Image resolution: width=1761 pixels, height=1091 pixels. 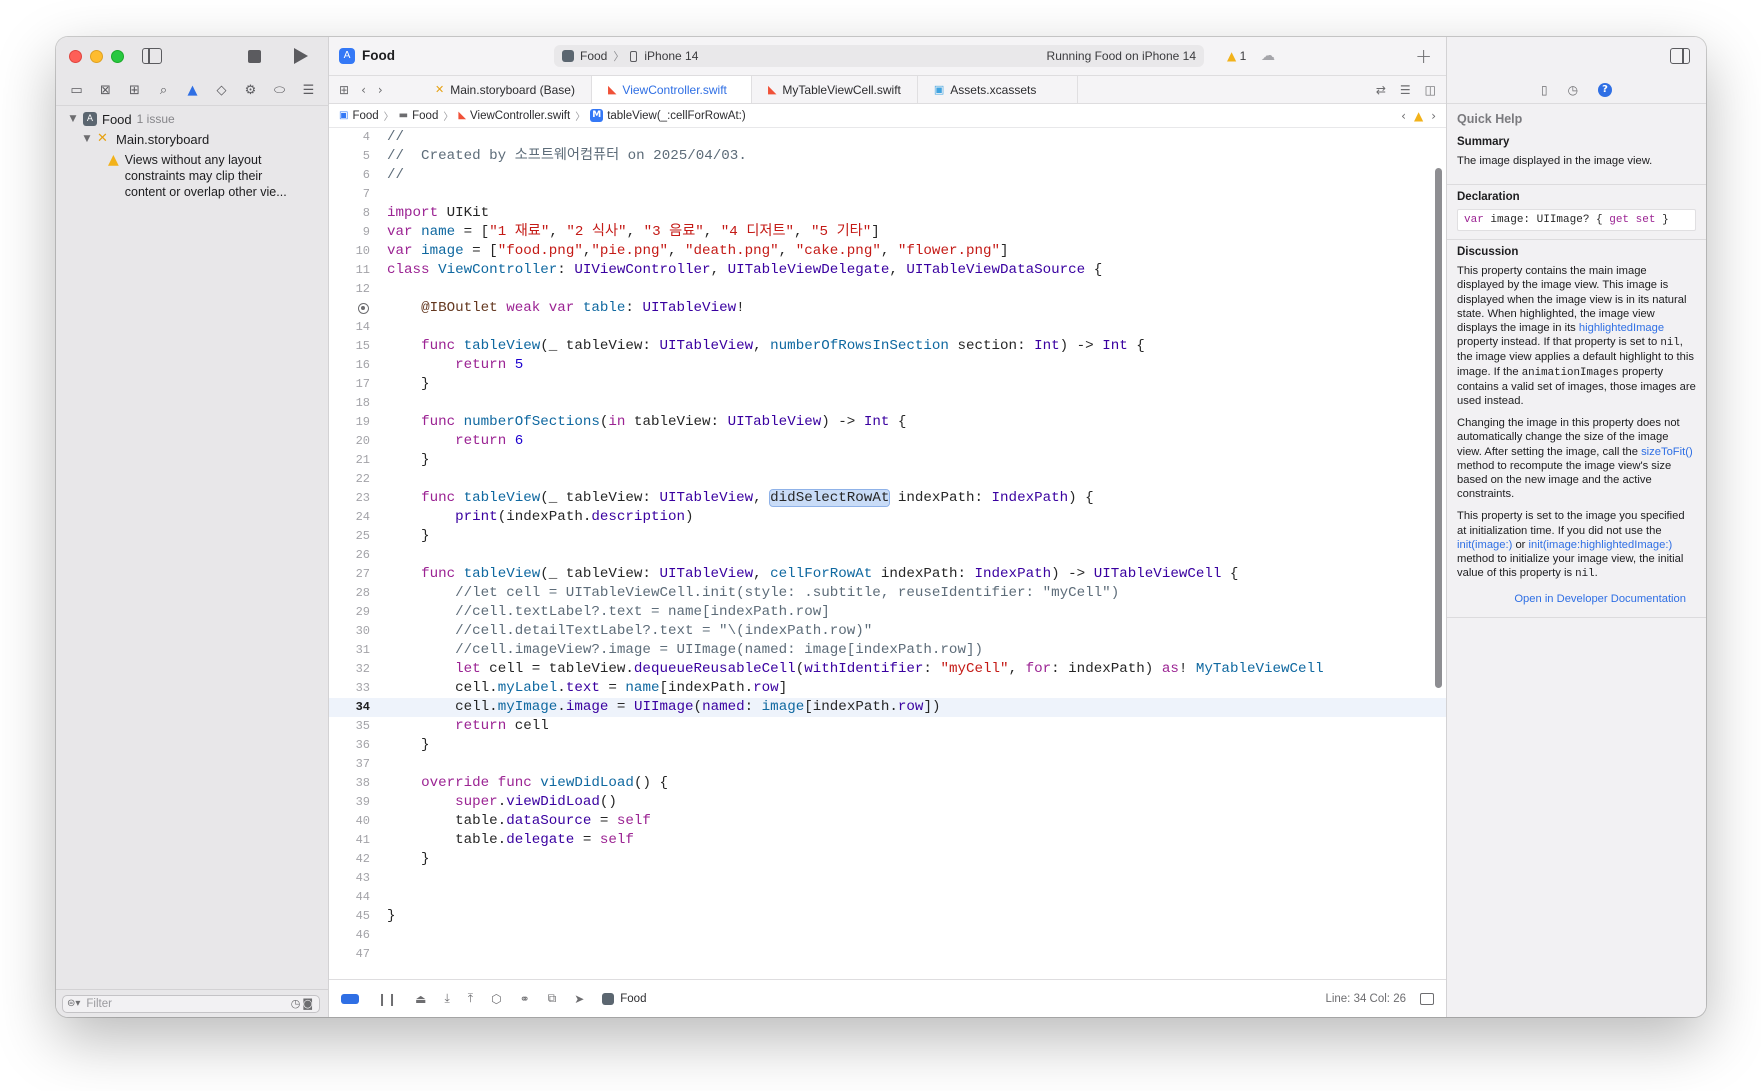 I want to click on line-number: 16, so click(x=349, y=365).